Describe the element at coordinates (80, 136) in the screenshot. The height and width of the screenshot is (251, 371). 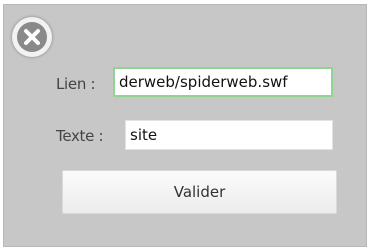
I see `text-label: Texte :` at that location.